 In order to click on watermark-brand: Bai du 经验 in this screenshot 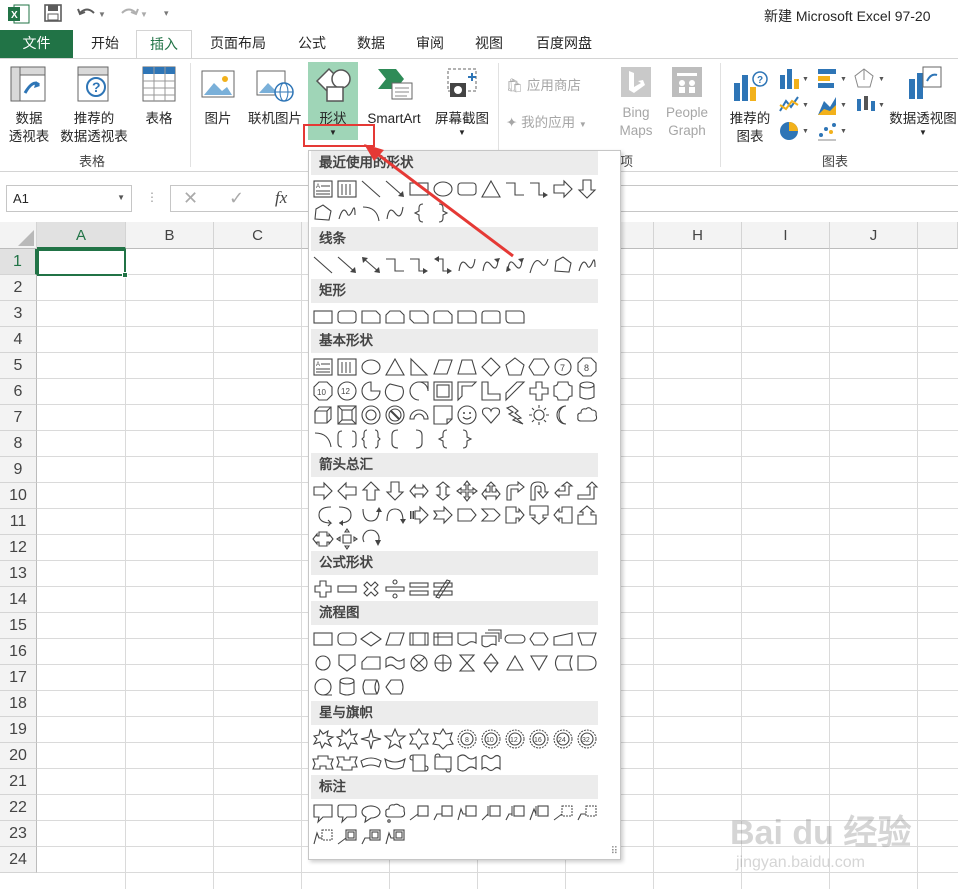, I will do `click(821, 833)`.